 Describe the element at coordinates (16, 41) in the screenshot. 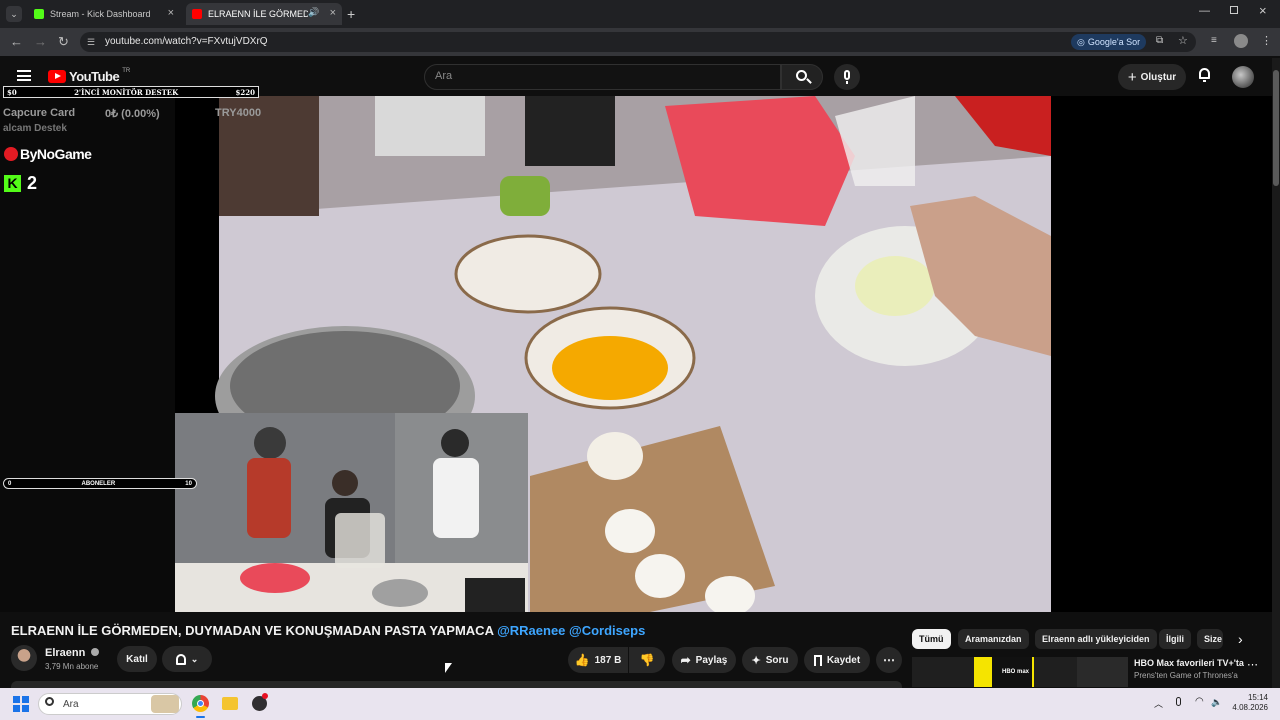

I see `back-icon: ←` at that location.